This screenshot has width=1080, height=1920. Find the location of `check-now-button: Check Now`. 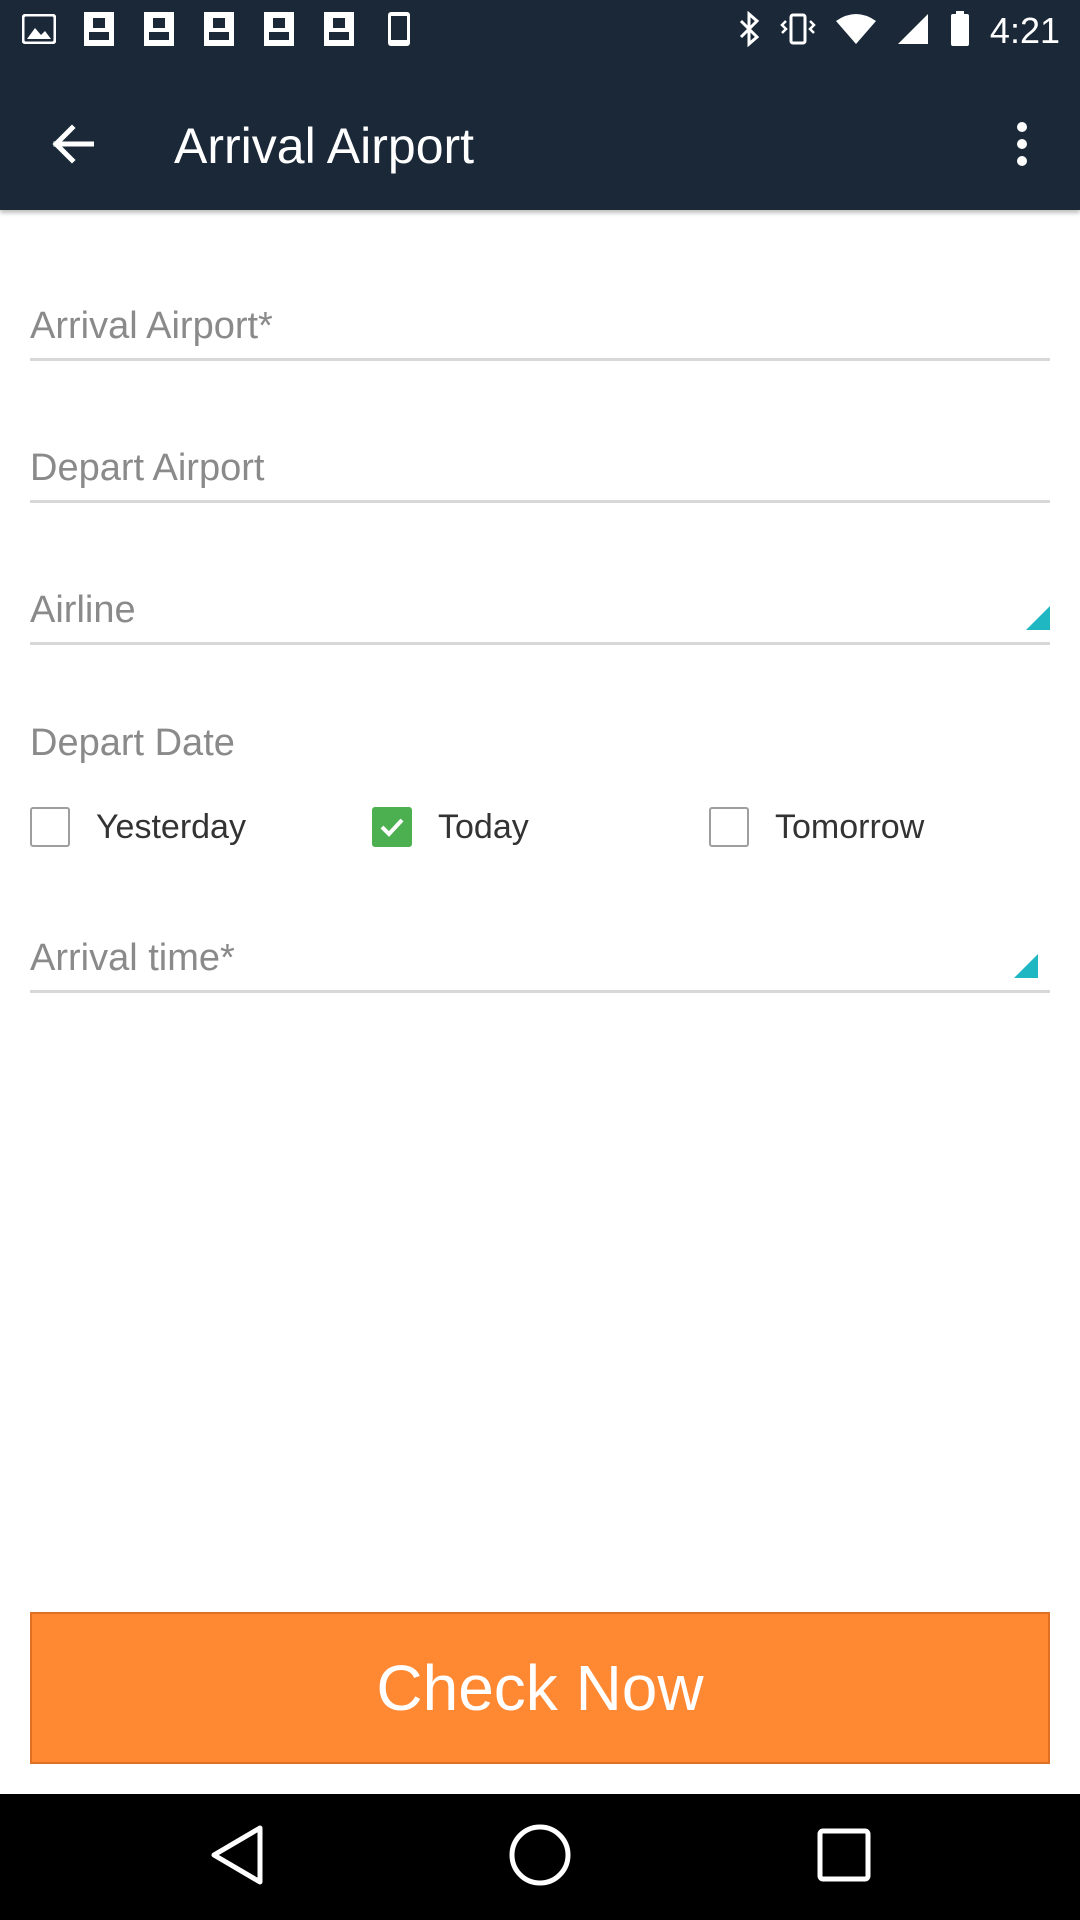

check-now-button: Check Now is located at coordinates (540, 1688).